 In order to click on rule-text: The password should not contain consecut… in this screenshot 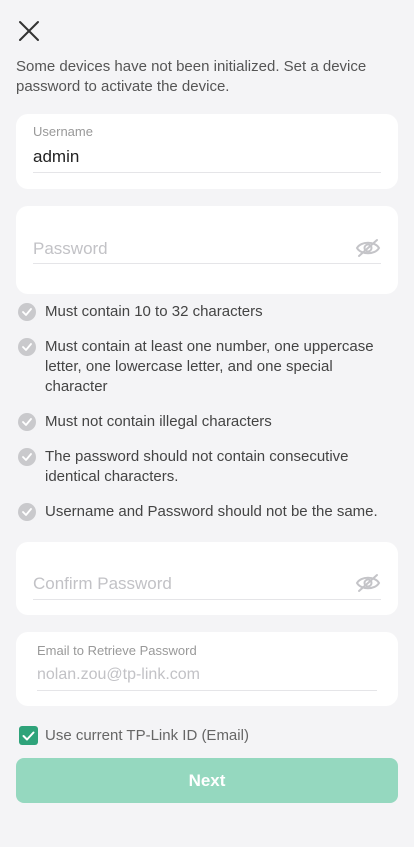, I will do `click(197, 466)`.